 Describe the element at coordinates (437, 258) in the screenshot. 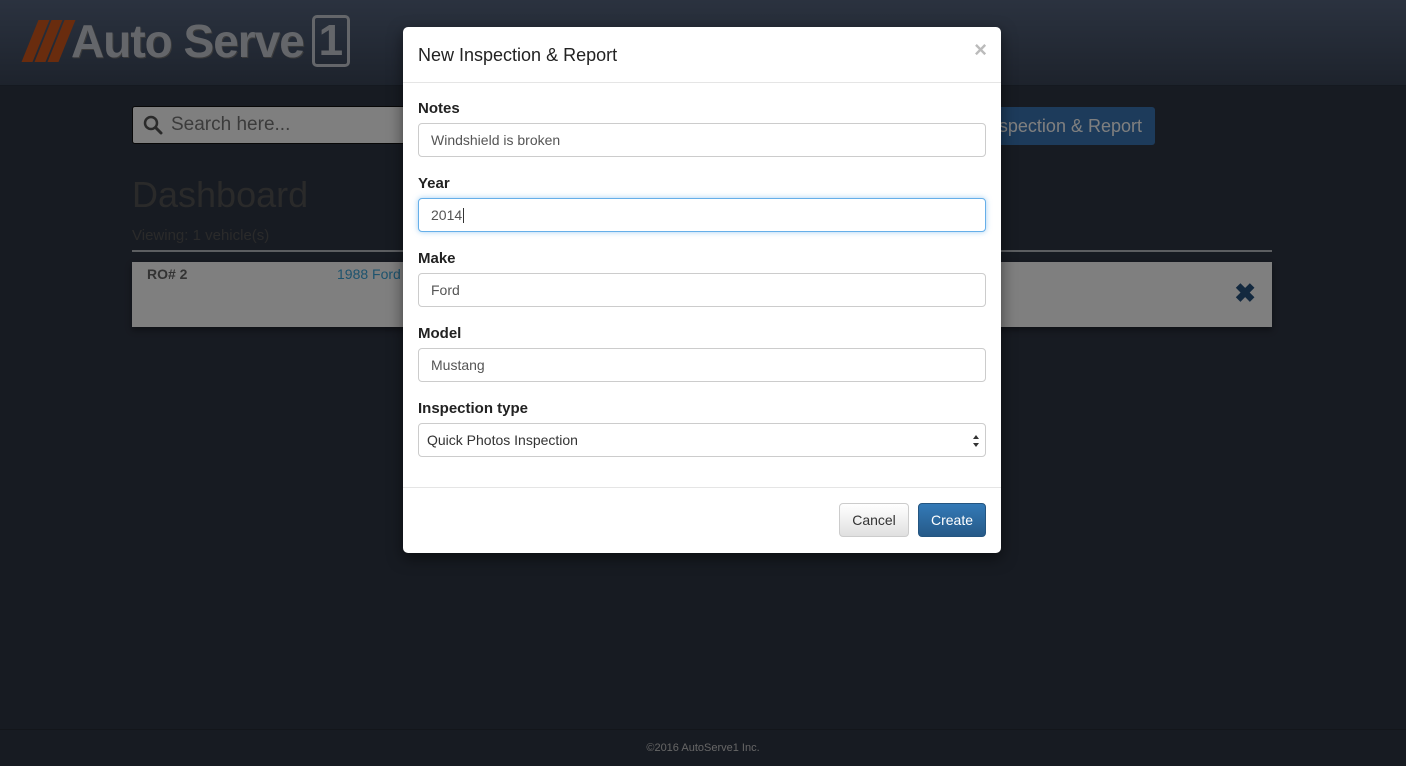

I see `make-label: Make` at that location.